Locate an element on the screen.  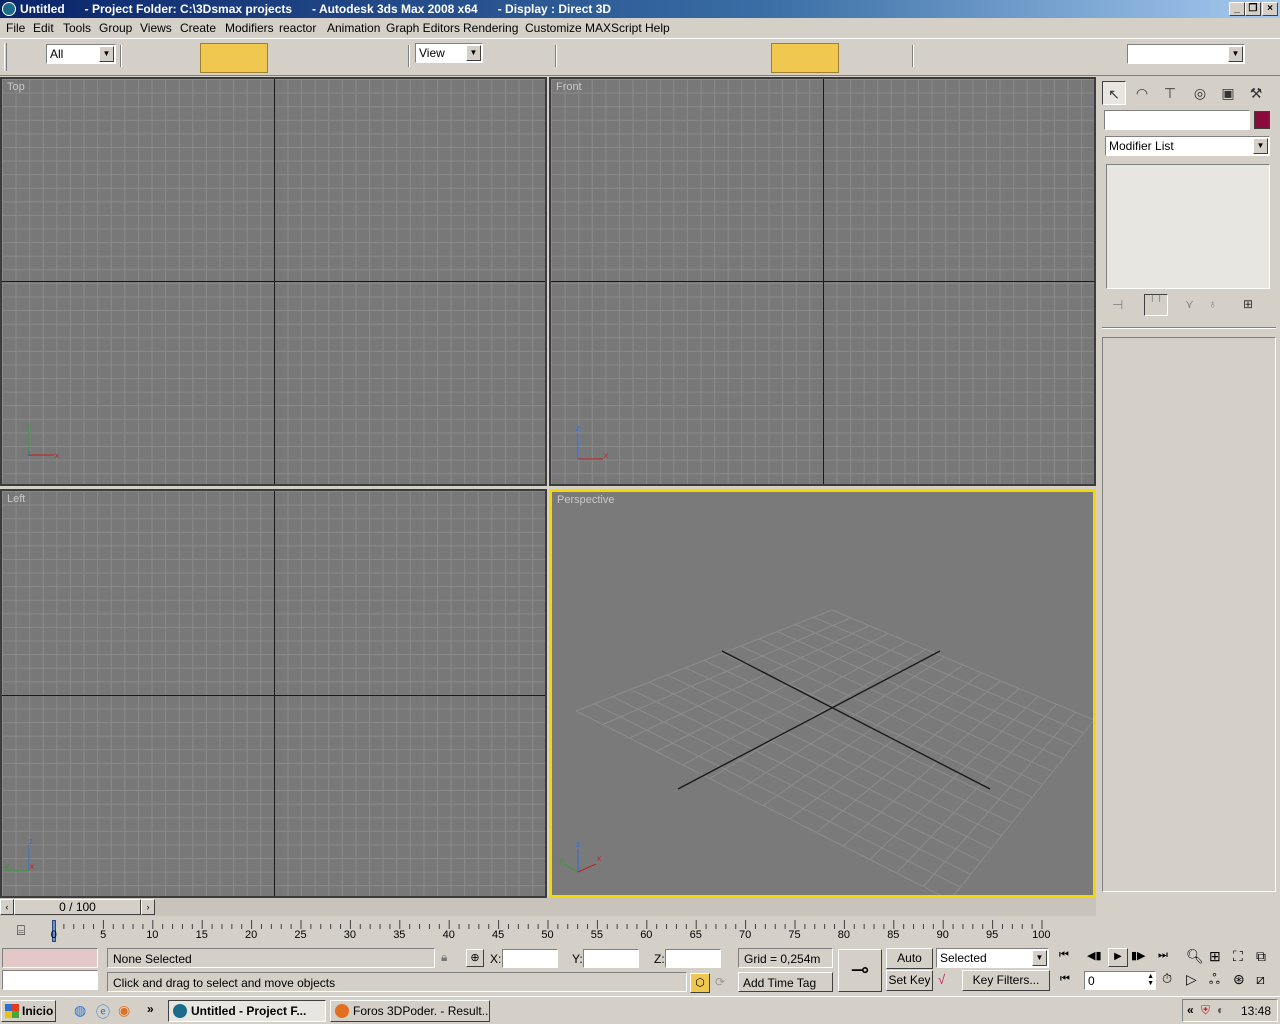
time-slider: ‹ 0 / 100 › is located at coordinates (548, 907).